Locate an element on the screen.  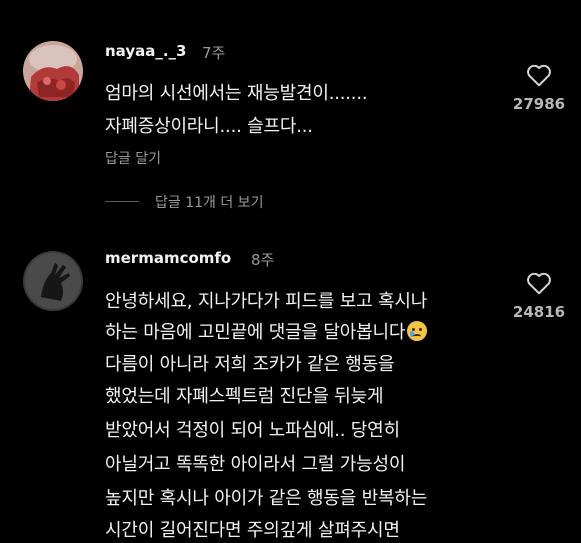
avatar is located at coordinates (53, 281).